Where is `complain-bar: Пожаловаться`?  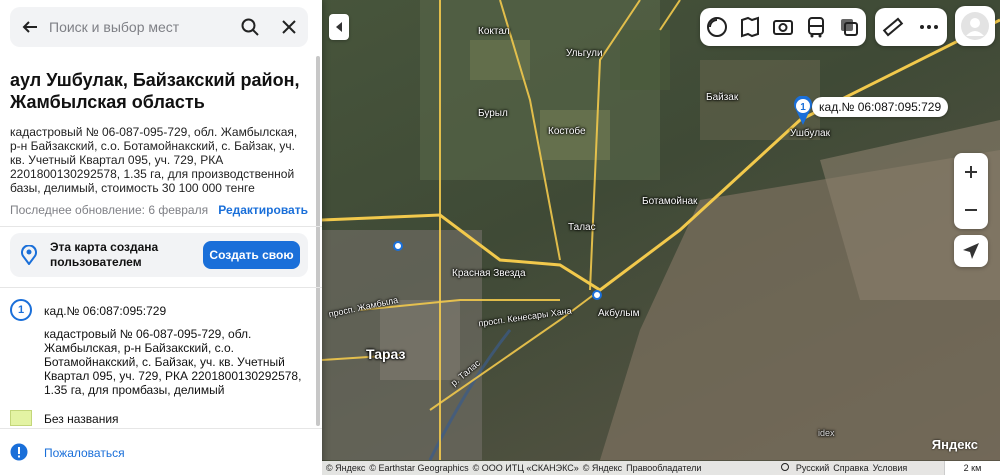 complain-bar: Пожаловаться is located at coordinates (161, 451).